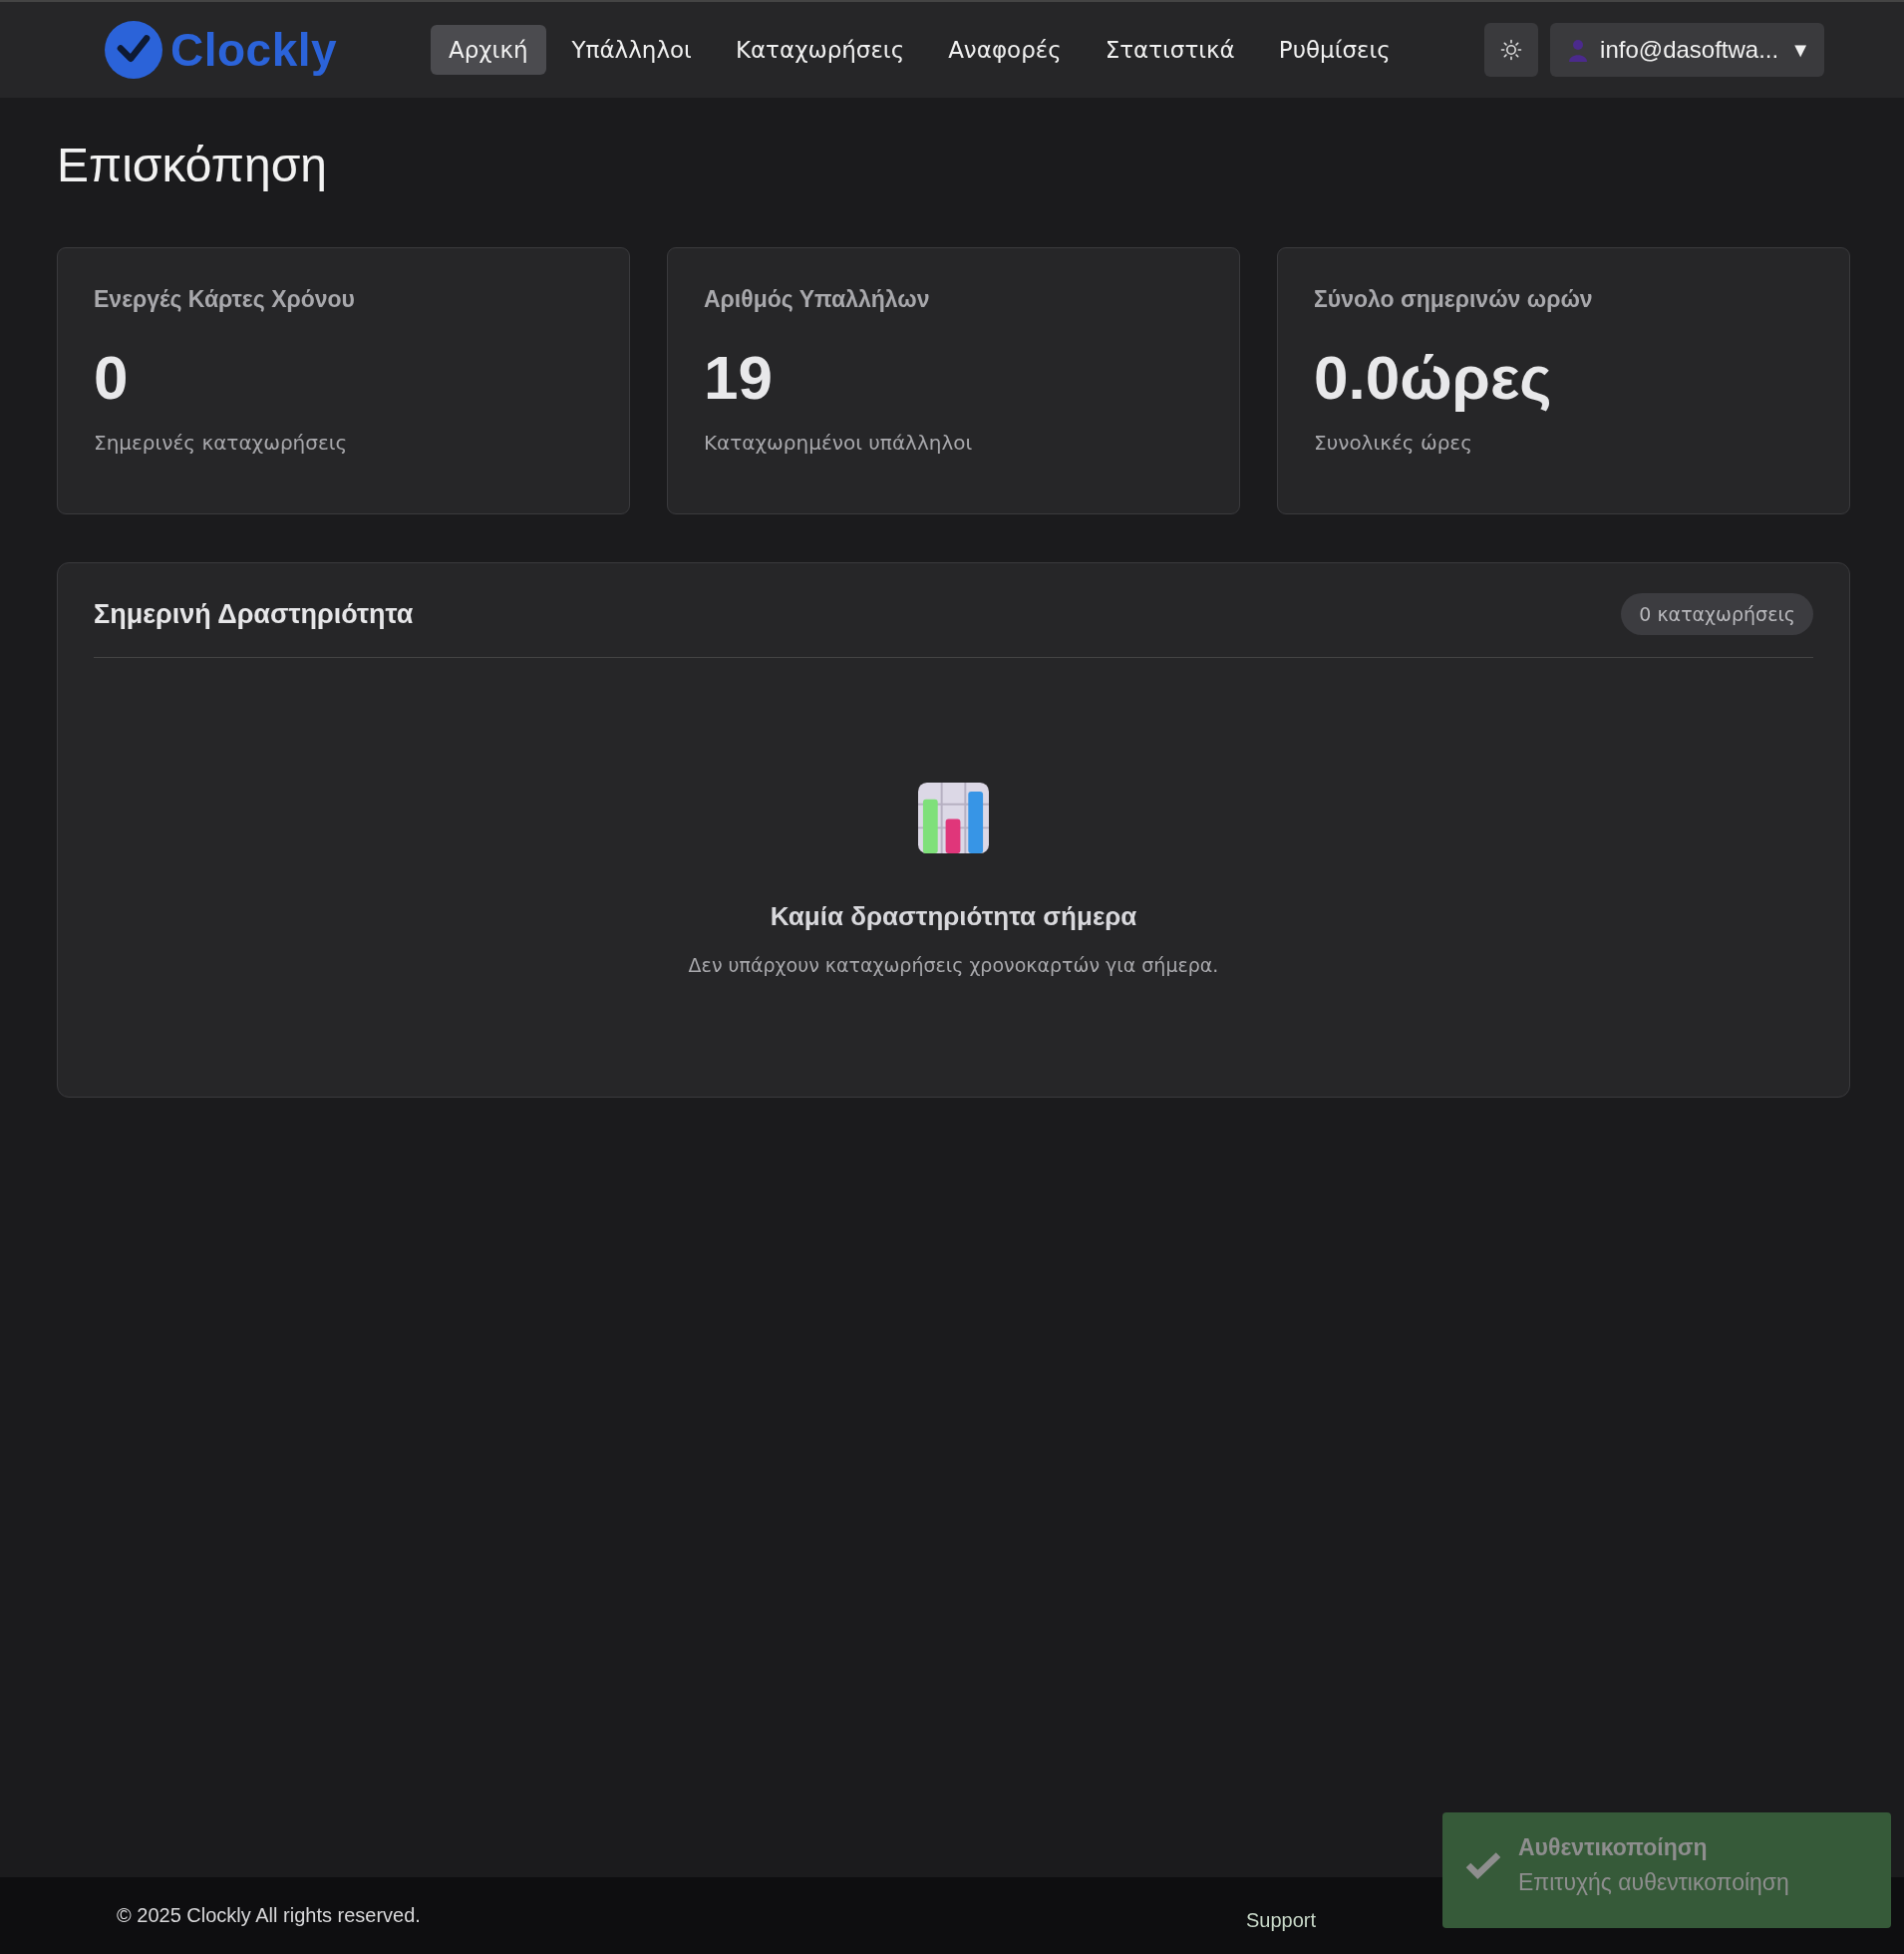 This screenshot has width=1904, height=1954. What do you see at coordinates (1170, 50) in the screenshot?
I see `nav-tab: Στατιστικά` at bounding box center [1170, 50].